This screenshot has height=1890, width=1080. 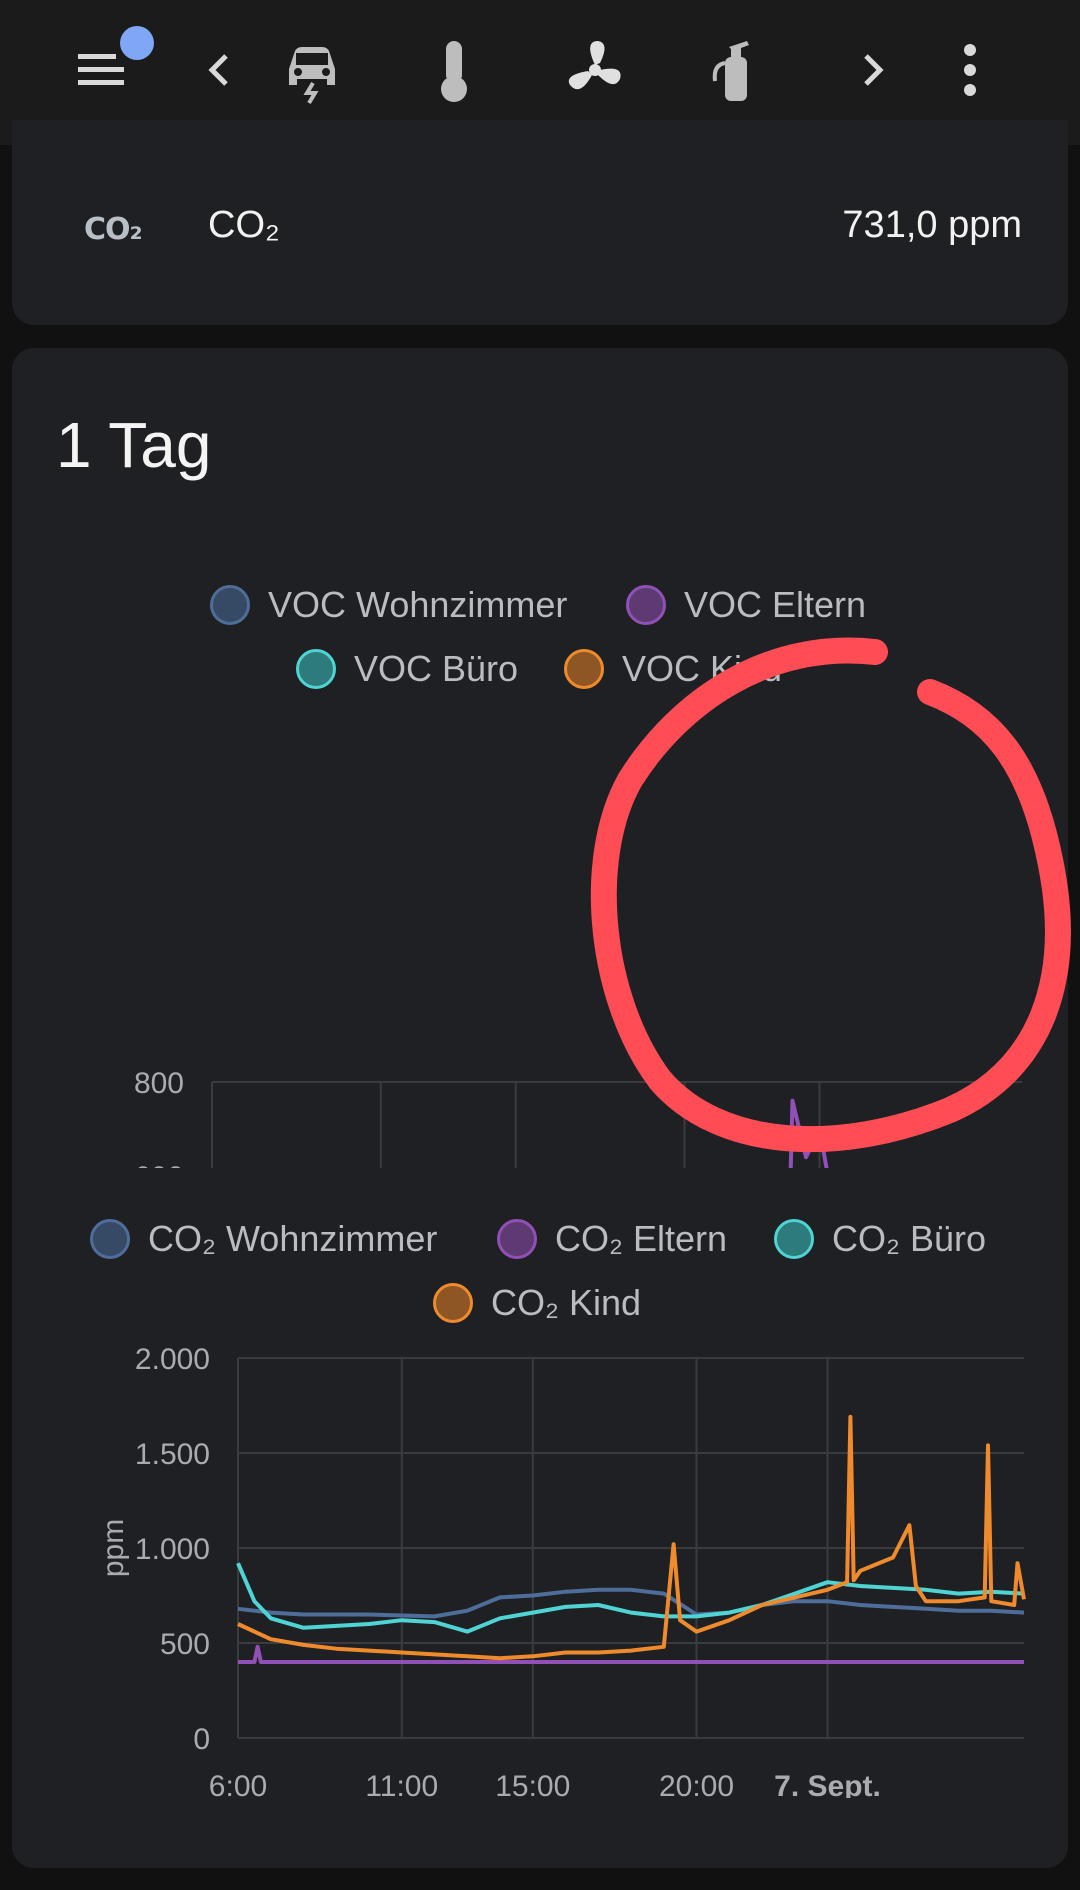 What do you see at coordinates (775, 604) in the screenshot?
I see `legend-label: VOC Eltern` at bounding box center [775, 604].